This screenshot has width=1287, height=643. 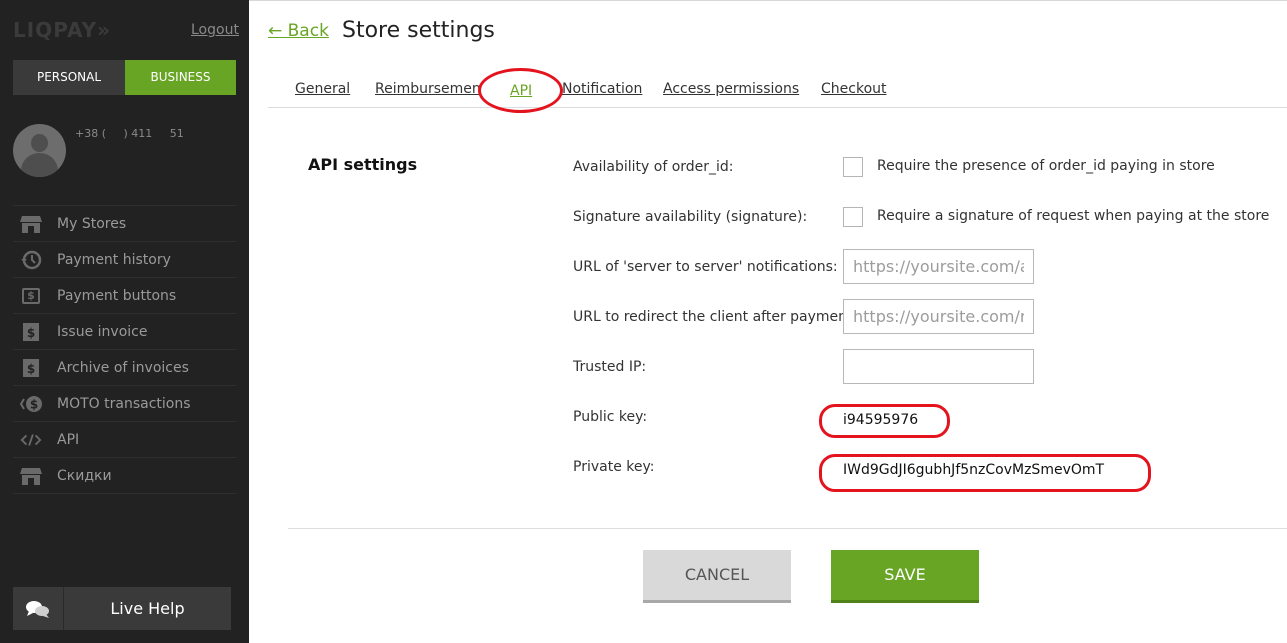 What do you see at coordinates (428, 89) in the screenshot?
I see `tab-reimbursement: Reimbursemen` at bounding box center [428, 89].